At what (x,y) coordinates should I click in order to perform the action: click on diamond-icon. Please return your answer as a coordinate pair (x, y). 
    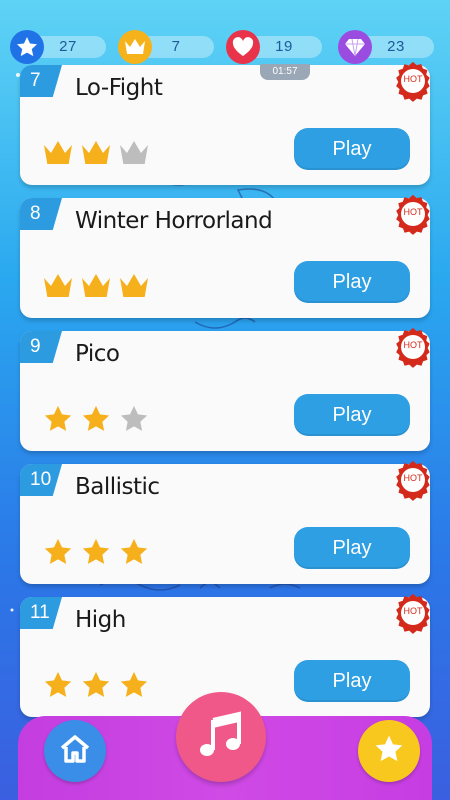
    Looking at the image, I should click on (355, 47).